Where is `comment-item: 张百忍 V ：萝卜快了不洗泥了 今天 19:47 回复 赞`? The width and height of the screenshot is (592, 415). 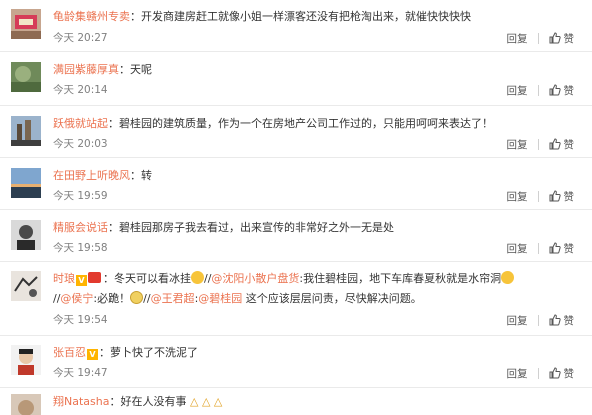
comment-item: 张百忍 V ：萝卜快了不洗泥了 今天 19:47 回复 赞 is located at coordinates (296, 362).